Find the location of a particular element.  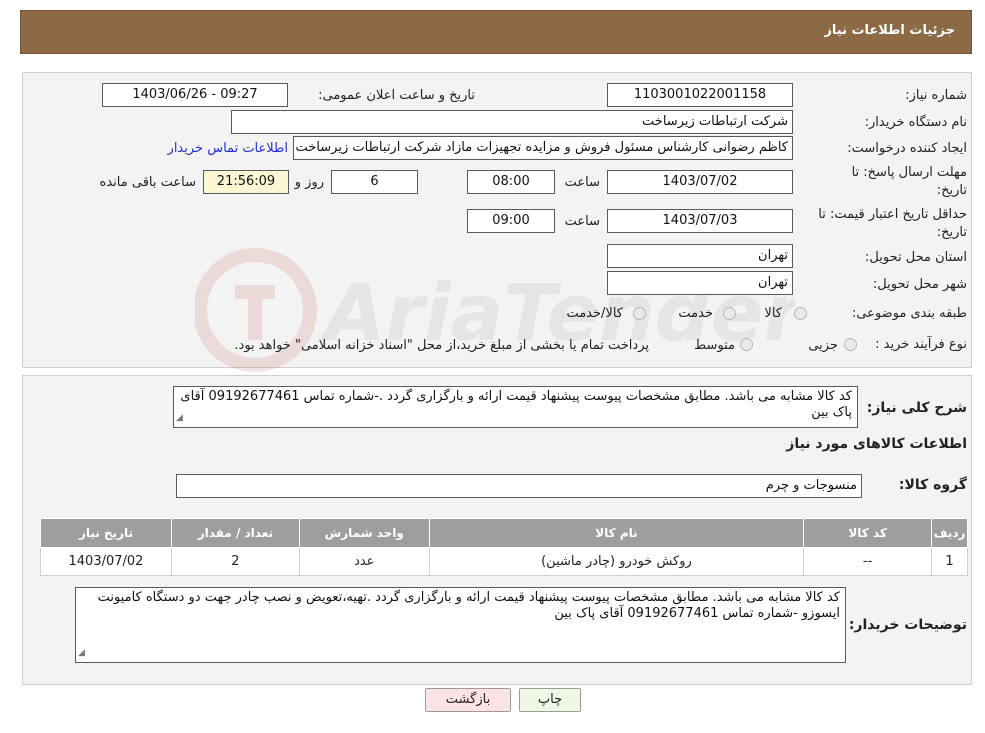

cell-need-date: 1403/07/02 is located at coordinates (106, 561).